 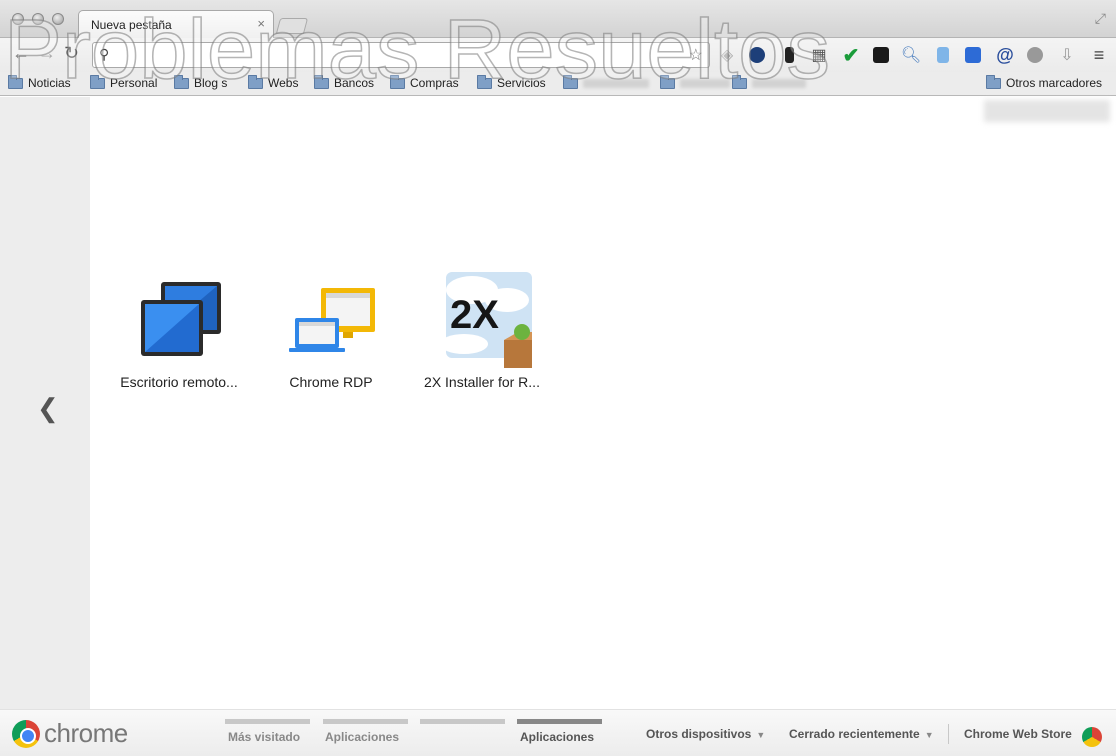 I want to click on page-indicator-blank, so click(x=462, y=721).